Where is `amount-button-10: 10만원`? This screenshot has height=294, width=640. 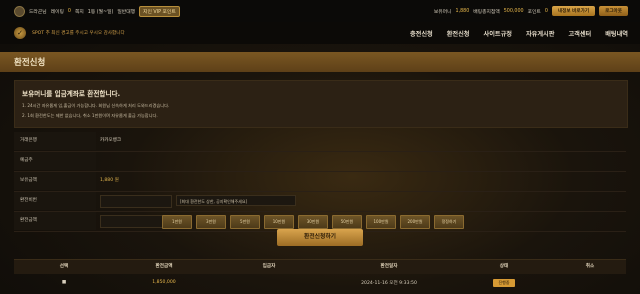 amount-button-10: 10만원 is located at coordinates (279, 222).